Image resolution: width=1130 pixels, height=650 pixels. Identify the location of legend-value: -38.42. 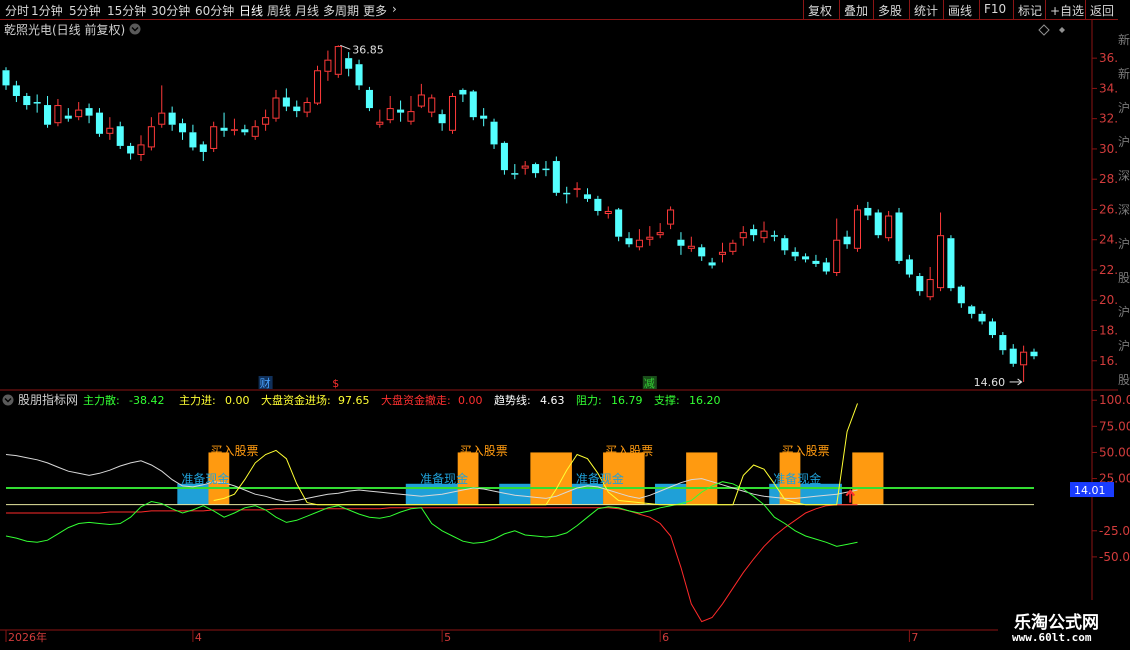
(146, 400).